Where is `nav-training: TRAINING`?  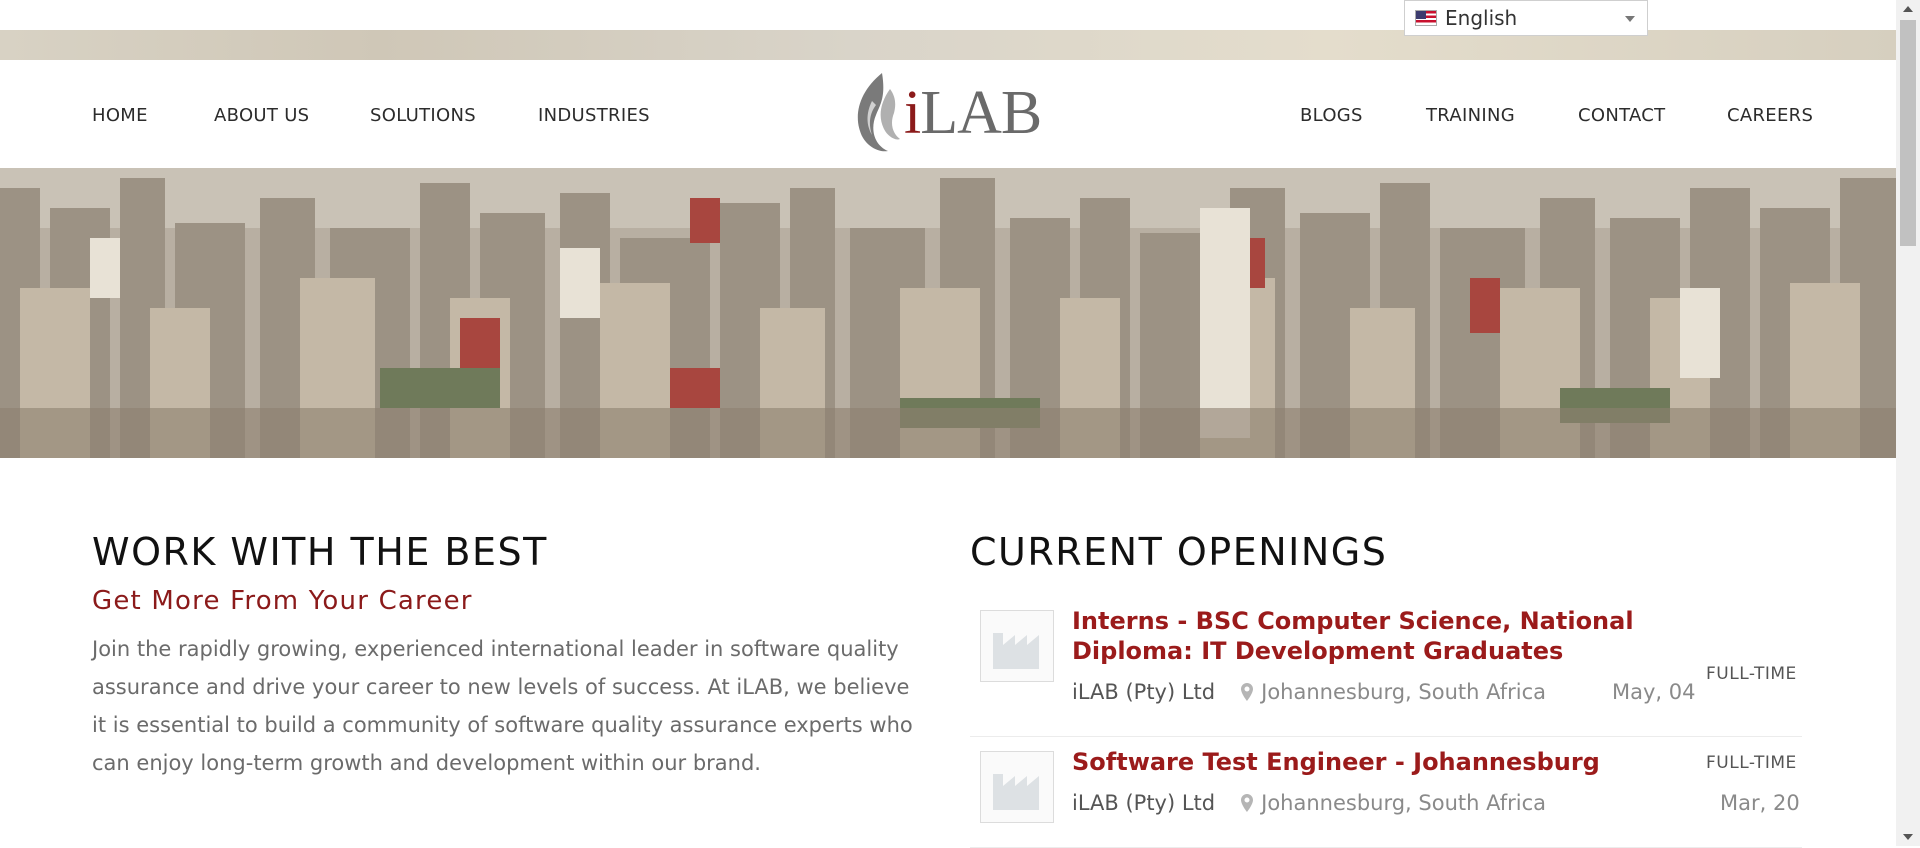
nav-training: TRAINING is located at coordinates (1470, 115).